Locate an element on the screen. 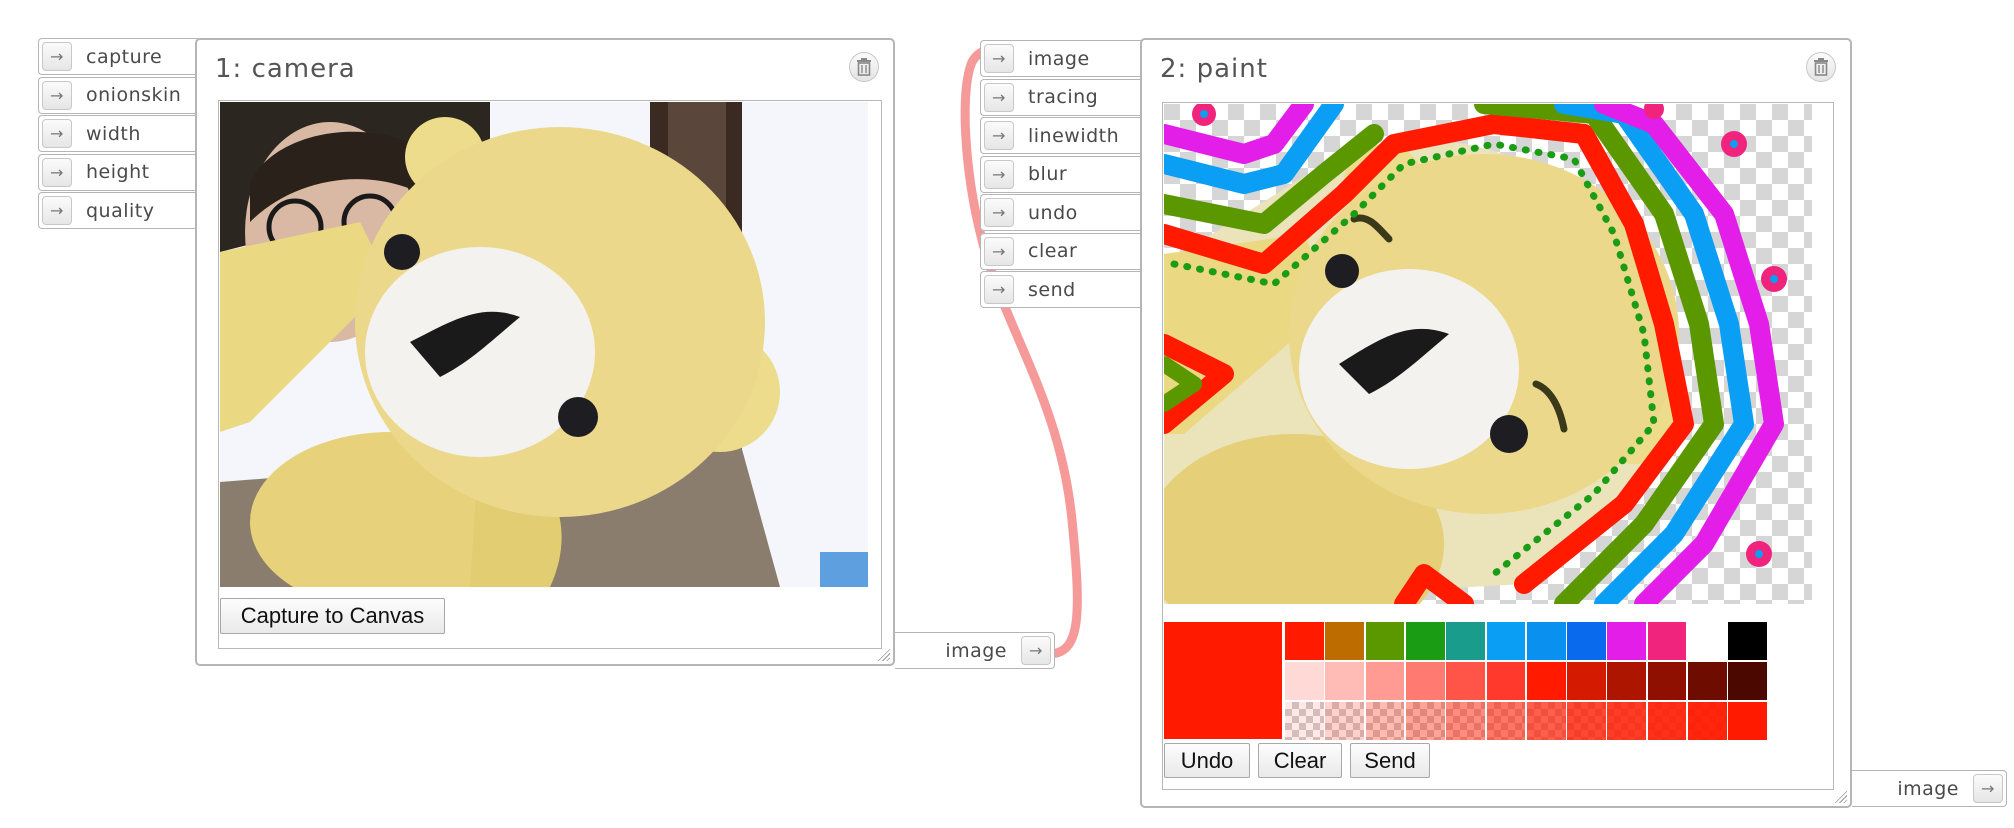  clear-button: Clear is located at coordinates (1300, 760).